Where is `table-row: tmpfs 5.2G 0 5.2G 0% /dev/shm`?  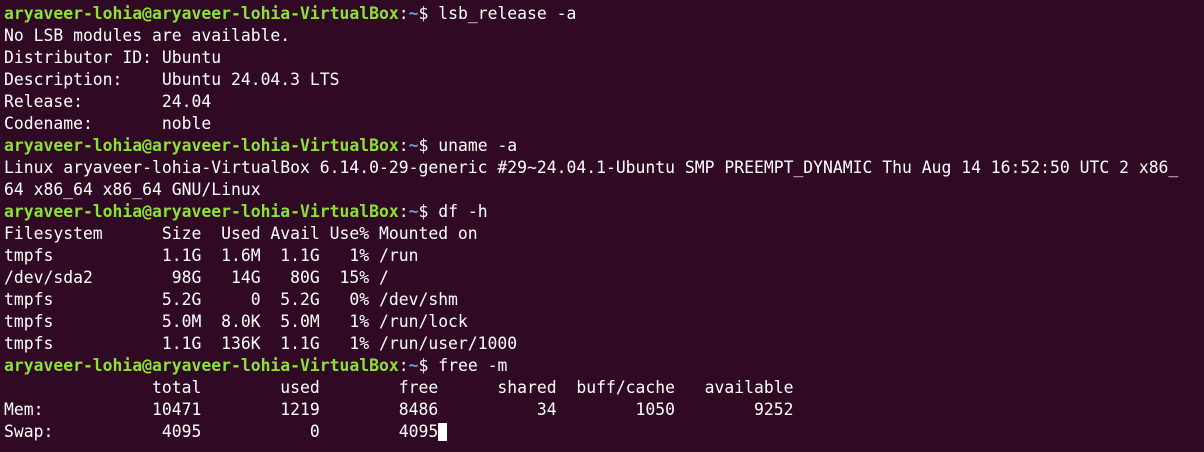 table-row: tmpfs 5.2G 0 5.2G 0% /dev/shm is located at coordinates (231, 299).